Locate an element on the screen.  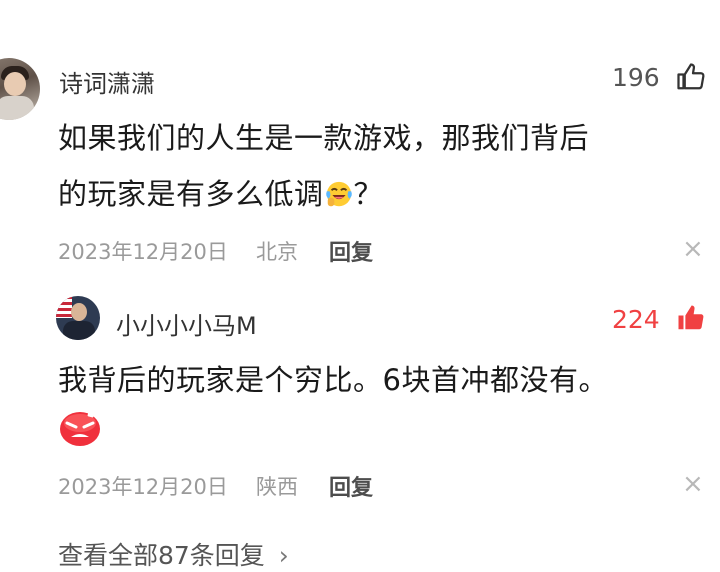
view-all-label: 查看全部87条回复 is located at coordinates (161, 555).